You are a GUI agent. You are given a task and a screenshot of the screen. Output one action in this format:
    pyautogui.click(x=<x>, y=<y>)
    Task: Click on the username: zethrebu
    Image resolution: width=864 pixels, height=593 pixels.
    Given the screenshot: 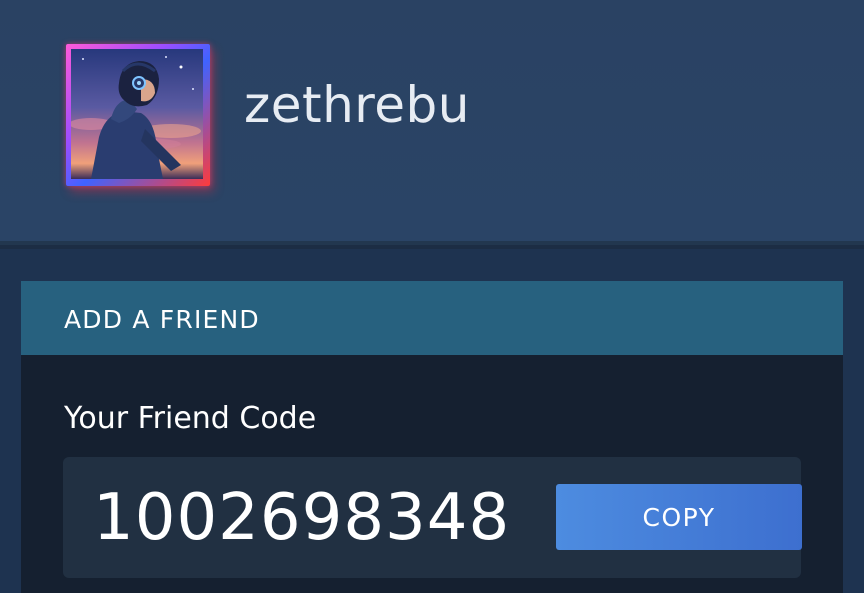 What is the action you would take?
    pyautogui.click(x=357, y=105)
    